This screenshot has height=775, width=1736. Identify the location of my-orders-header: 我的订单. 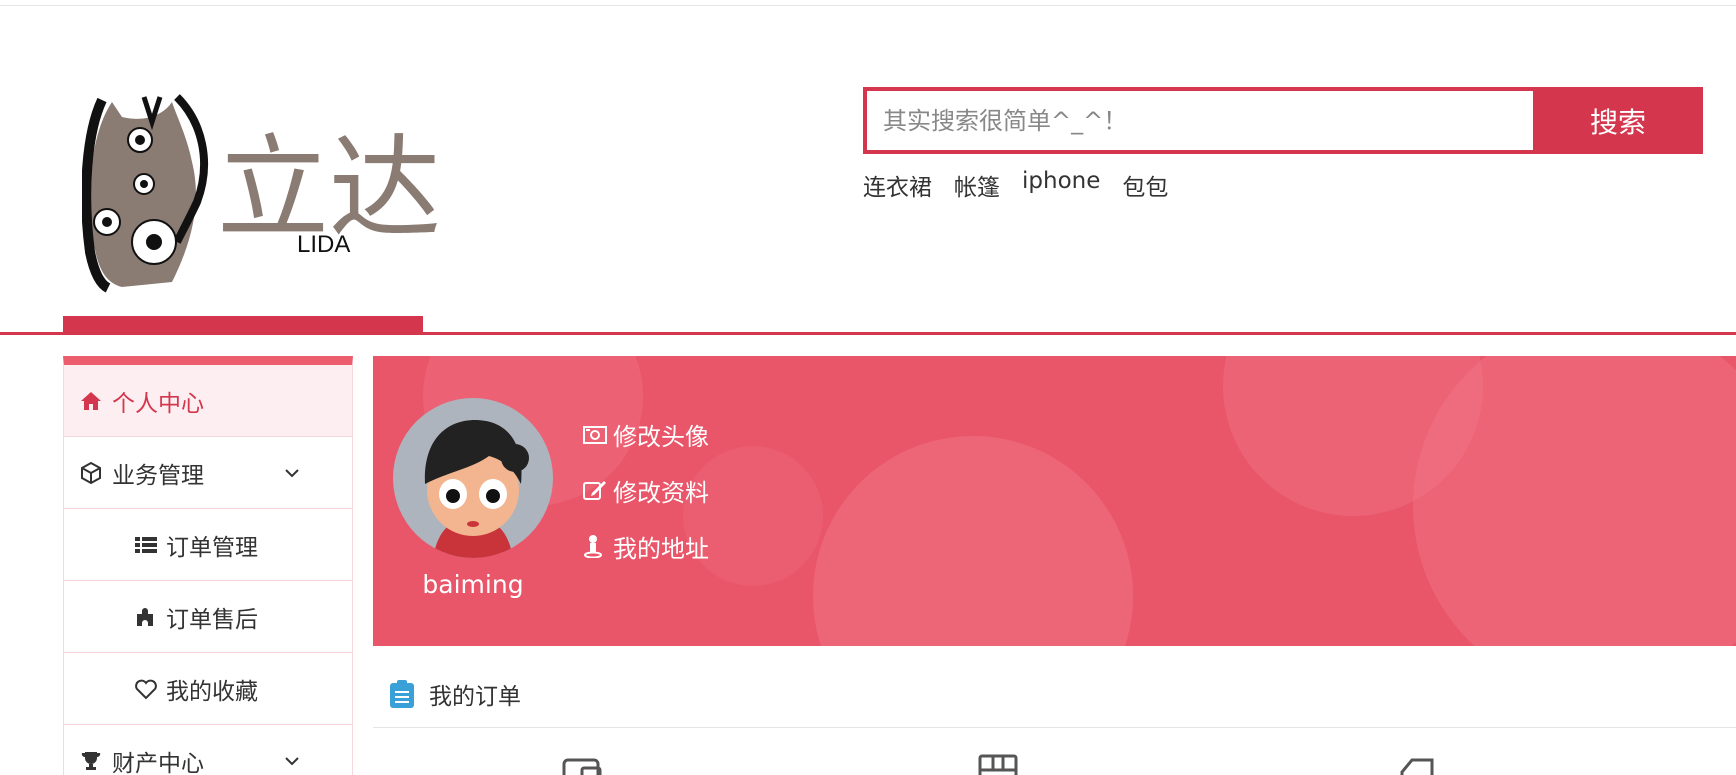
(1054, 694).